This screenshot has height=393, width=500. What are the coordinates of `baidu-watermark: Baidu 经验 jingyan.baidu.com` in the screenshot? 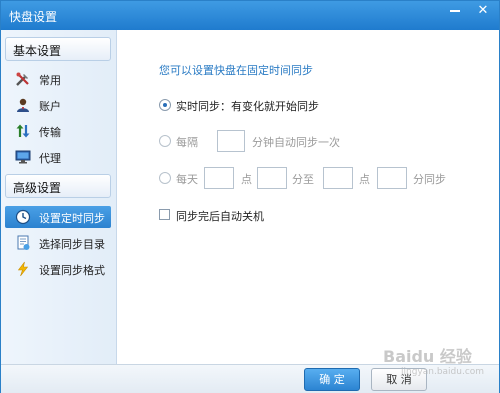 It's located at (441, 366).